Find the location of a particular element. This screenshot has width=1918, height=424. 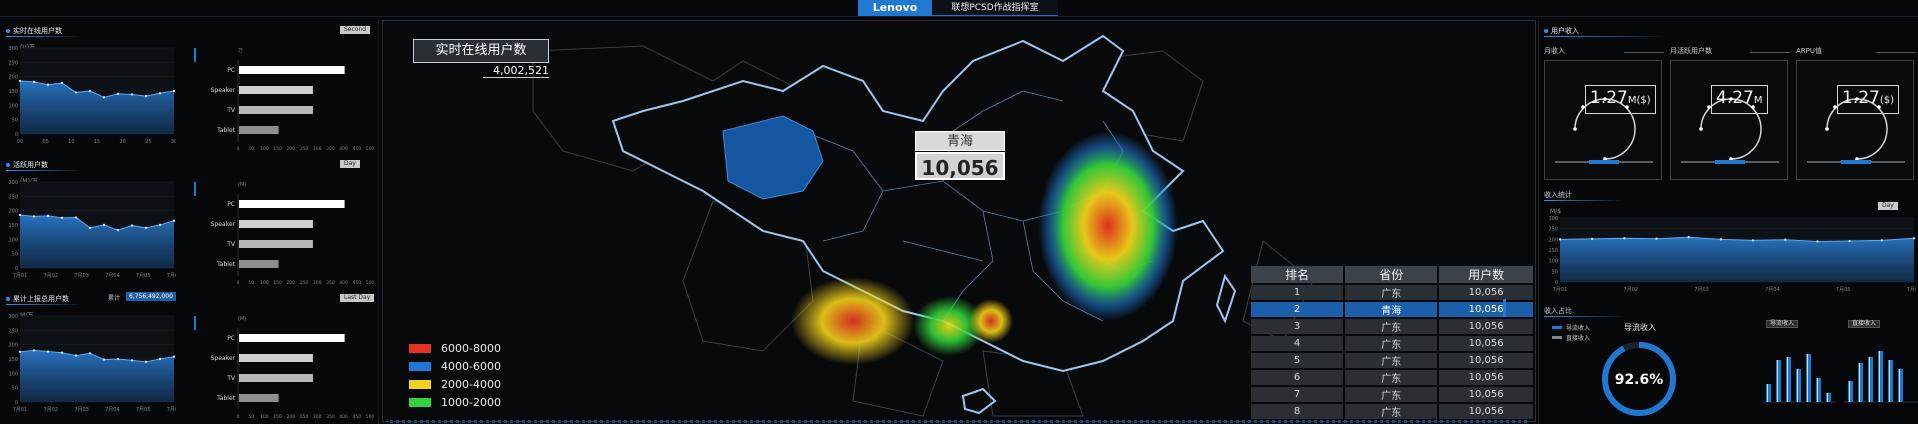

total-users-title: 实时在线用户数 is located at coordinates (481, 51).